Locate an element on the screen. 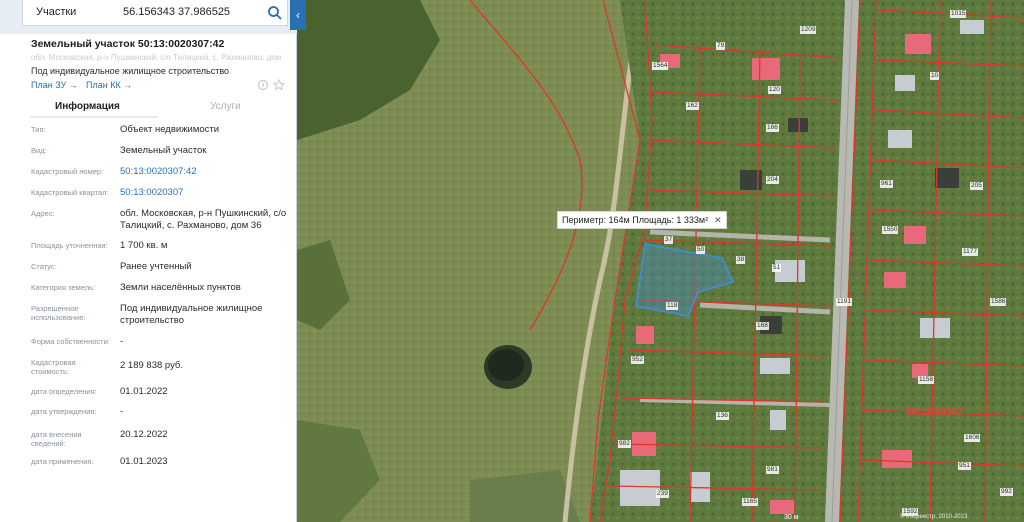 The image size is (1024, 522). info-row-value: Ранее учтенный is located at coordinates (156, 266).